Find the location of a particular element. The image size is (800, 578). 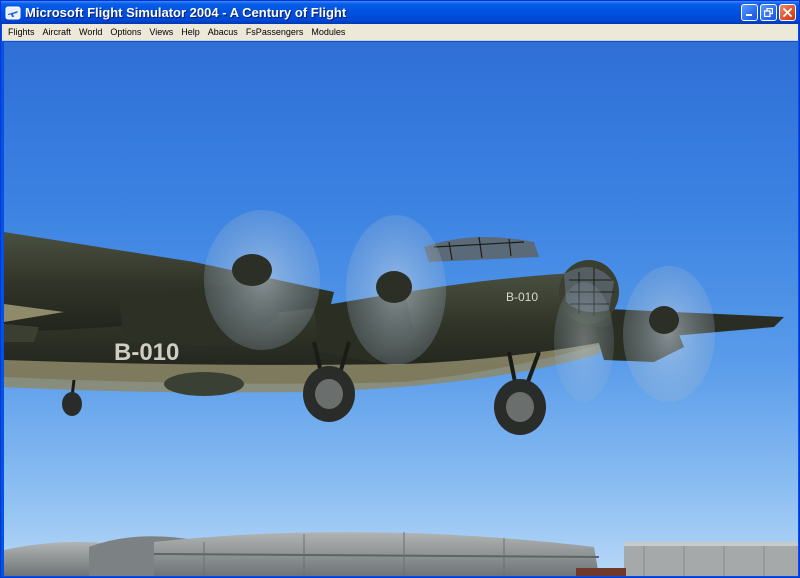

menu-help: Help is located at coordinates (190, 32).